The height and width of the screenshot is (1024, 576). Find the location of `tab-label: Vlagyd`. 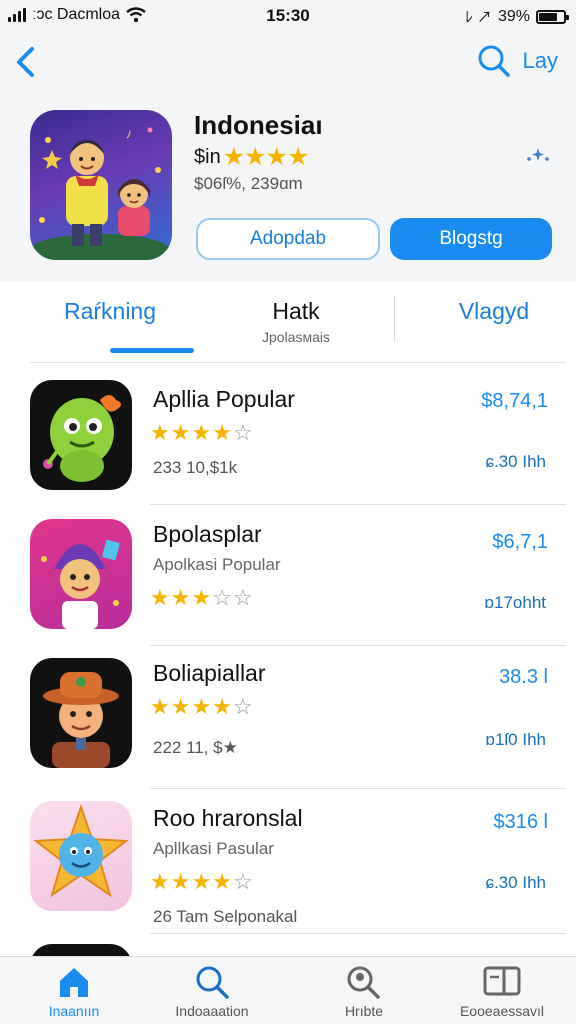

tab-label: Vlagyd is located at coordinates (494, 311).